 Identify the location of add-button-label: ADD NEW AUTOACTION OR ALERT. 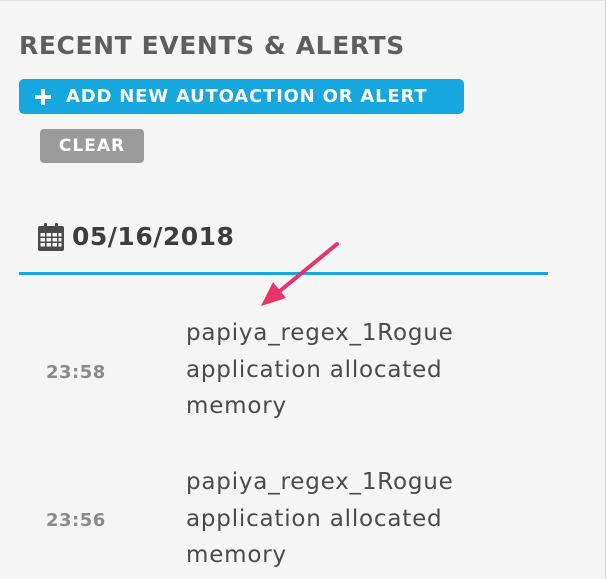
(247, 96).